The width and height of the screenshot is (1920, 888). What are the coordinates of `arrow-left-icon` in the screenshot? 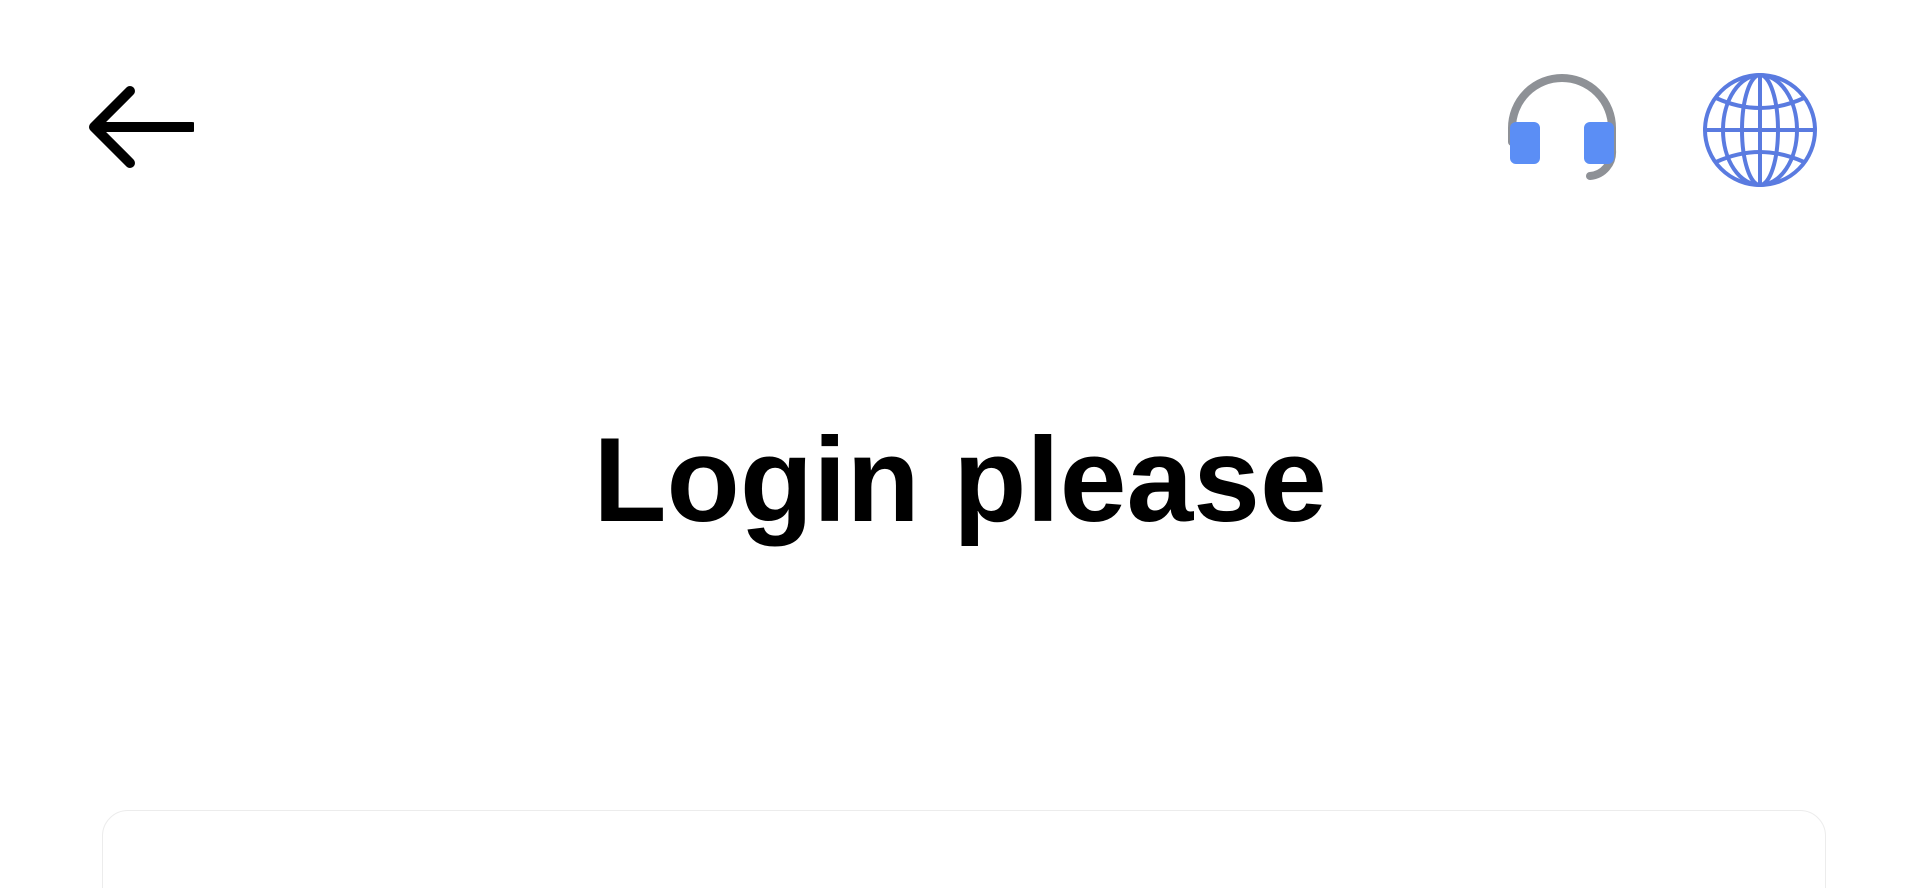 It's located at (141, 127).